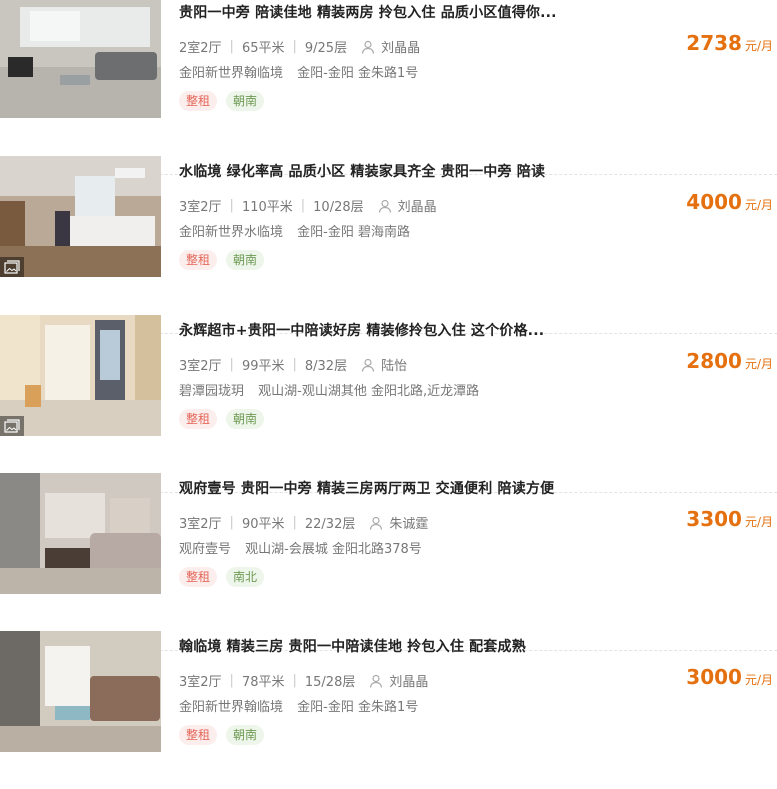 The height and width of the screenshot is (789, 777). What do you see at coordinates (263, 48) in the screenshot?
I see `floor-area: 65平米` at bounding box center [263, 48].